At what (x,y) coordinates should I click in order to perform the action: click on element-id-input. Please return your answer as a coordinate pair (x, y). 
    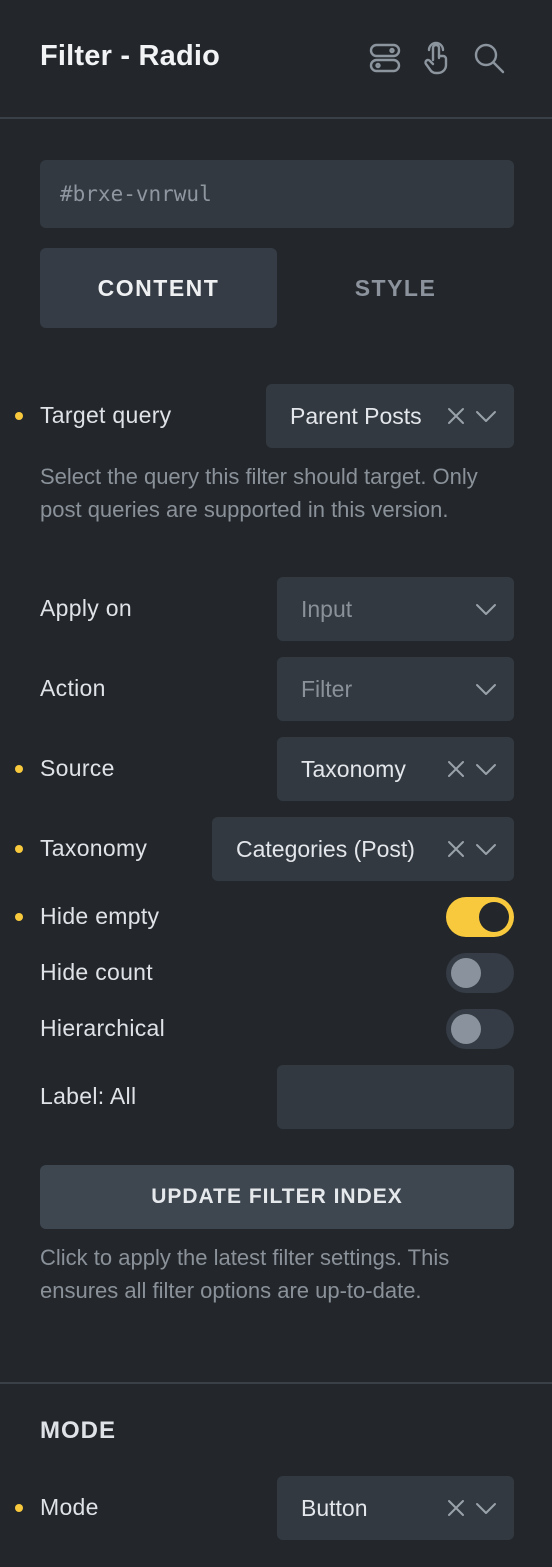
    Looking at the image, I should click on (277, 194).